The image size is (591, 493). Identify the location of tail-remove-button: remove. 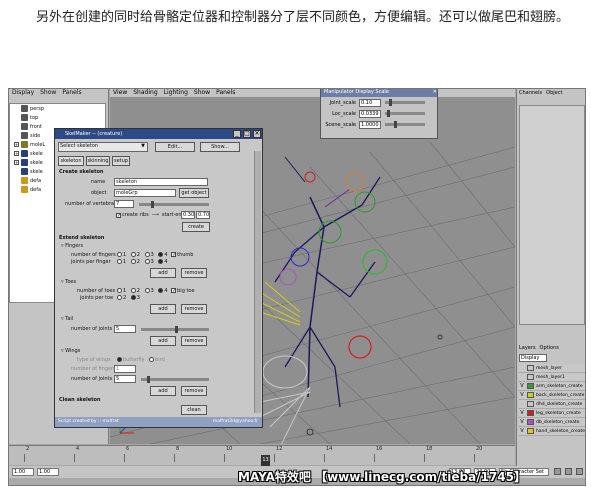
(194, 341).